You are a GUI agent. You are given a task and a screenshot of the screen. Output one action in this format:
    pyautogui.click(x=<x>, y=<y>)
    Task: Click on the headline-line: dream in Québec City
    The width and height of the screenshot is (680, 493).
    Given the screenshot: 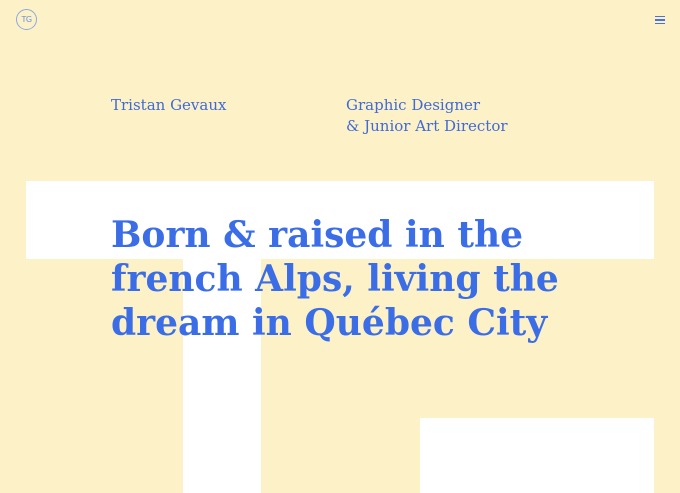 What is the action you would take?
    pyautogui.click(x=329, y=323)
    